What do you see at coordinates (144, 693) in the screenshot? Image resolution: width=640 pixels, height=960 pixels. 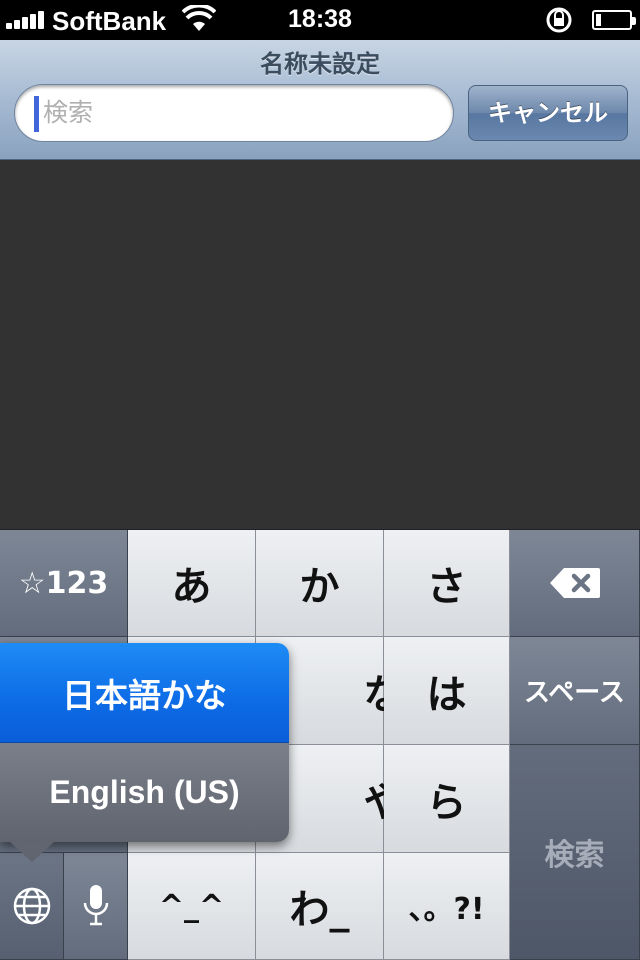 I see `input-mode-japanese-kana: 日本語かな` at bounding box center [144, 693].